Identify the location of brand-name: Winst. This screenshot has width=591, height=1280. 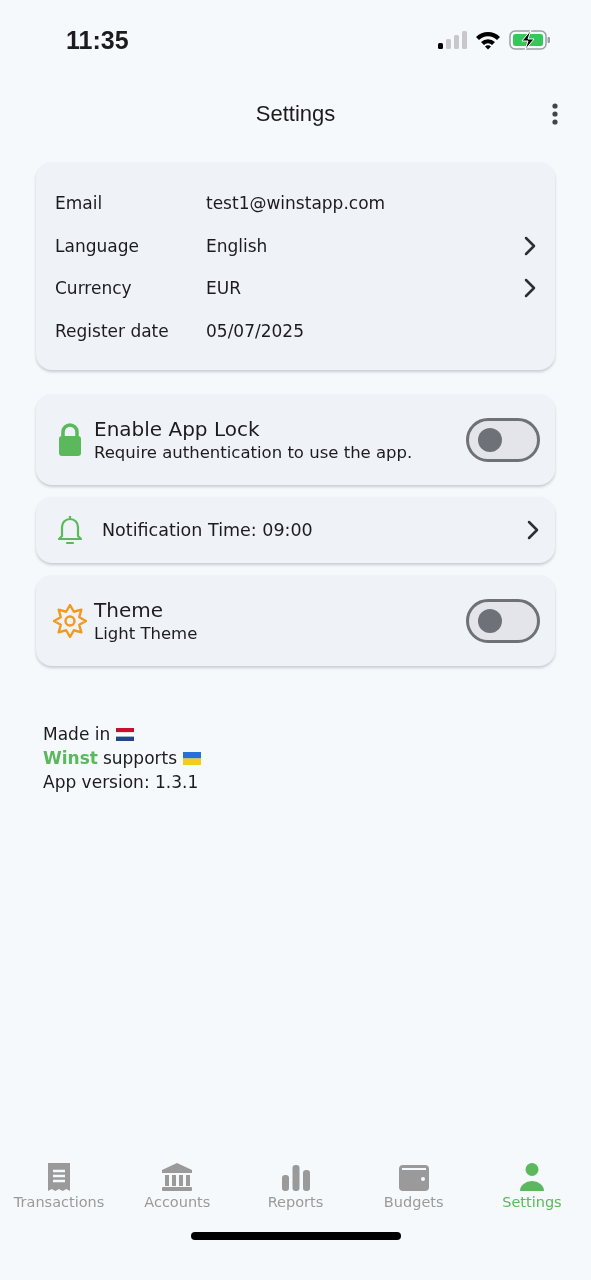
(70, 758).